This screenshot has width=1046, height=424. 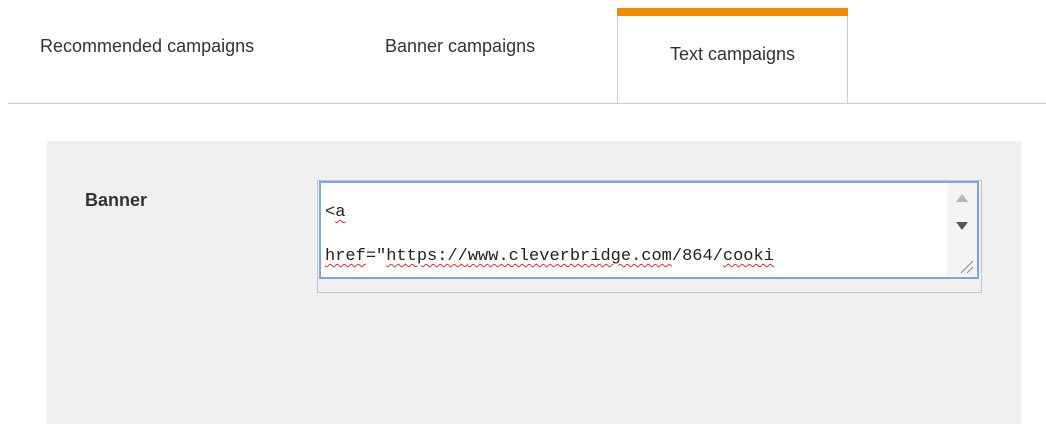 I want to click on textarea-resize-handle, so click(x=966, y=266).